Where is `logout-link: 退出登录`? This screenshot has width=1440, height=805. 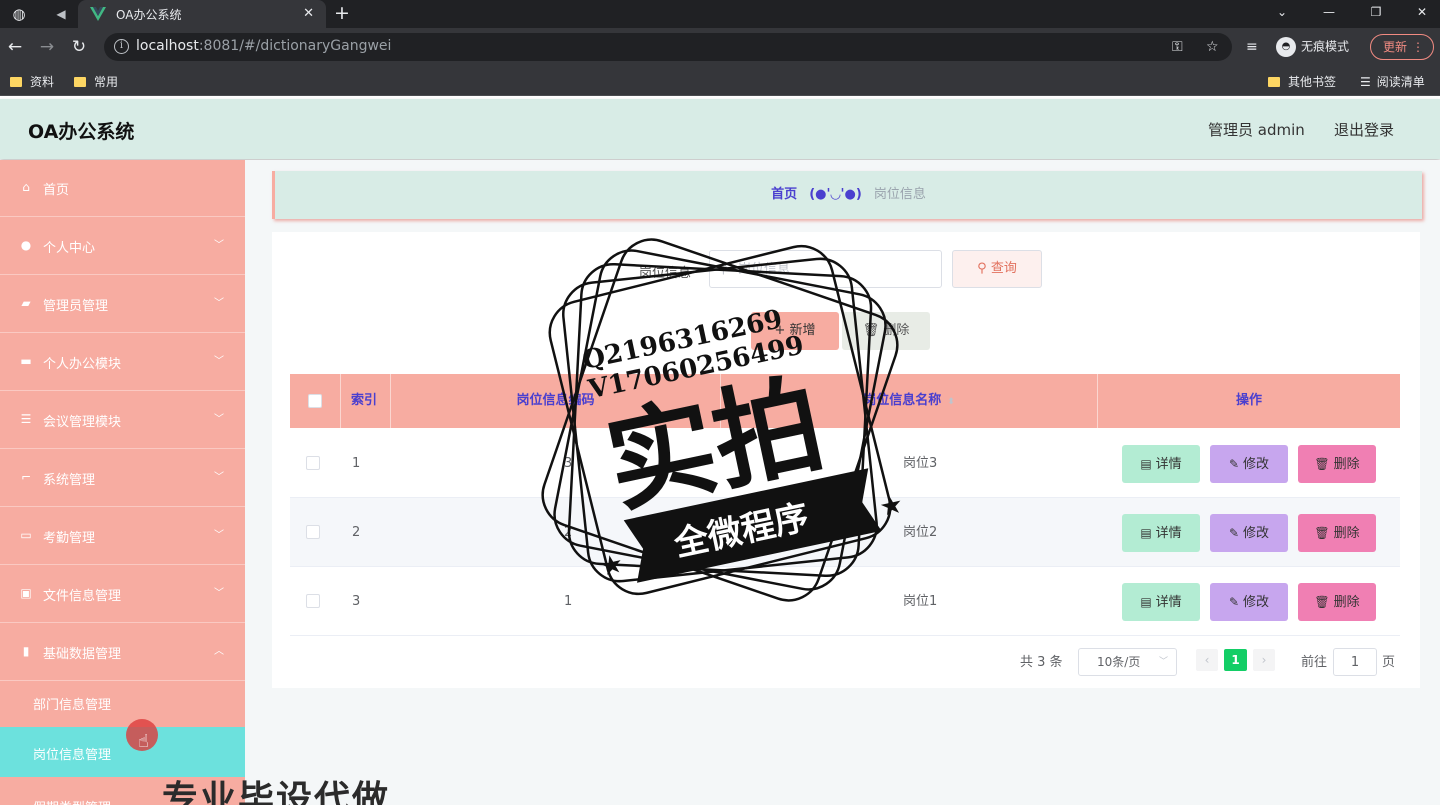 logout-link: 退出登录 is located at coordinates (1364, 129).